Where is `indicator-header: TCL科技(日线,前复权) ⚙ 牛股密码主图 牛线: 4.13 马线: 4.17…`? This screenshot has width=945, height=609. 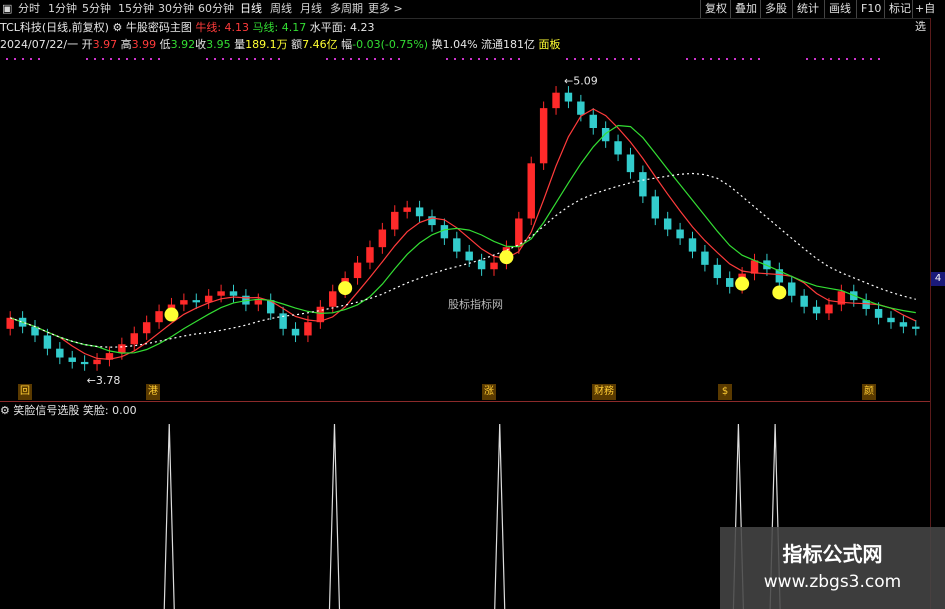
indicator-header: TCL科技(日线,前复权) ⚙ 牛股密码主图 牛线: 4.13 马线: 4.17… is located at coordinates (187, 28).